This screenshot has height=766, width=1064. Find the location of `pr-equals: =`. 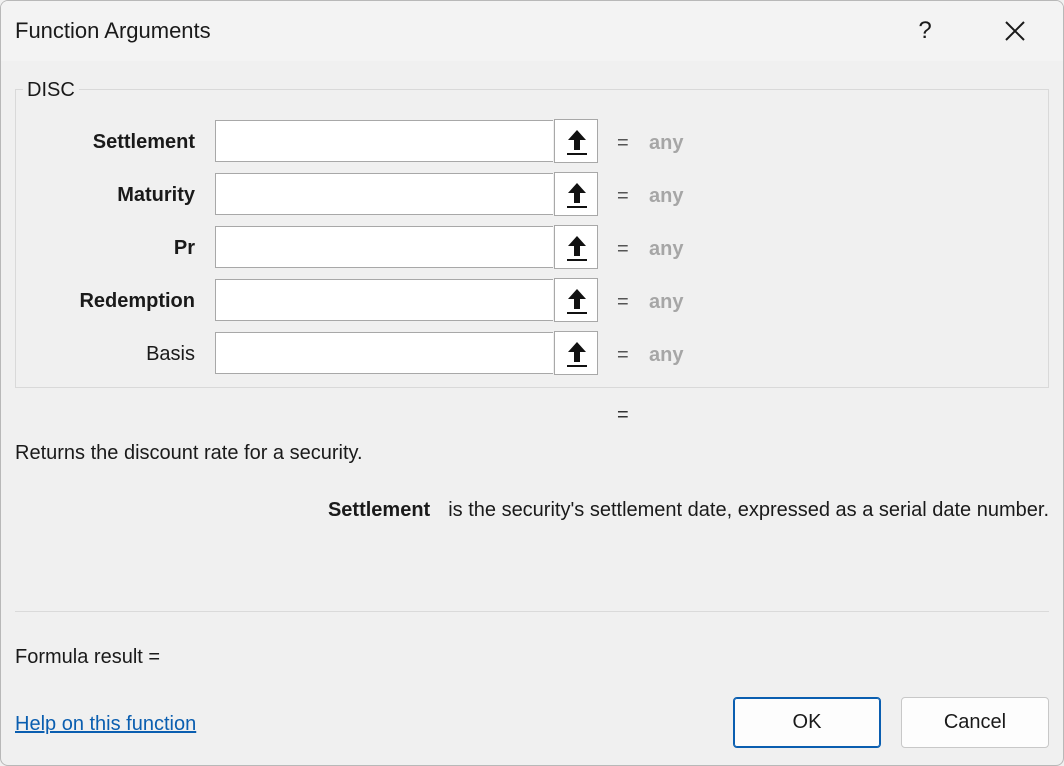

pr-equals: = is located at coordinates (623, 249).